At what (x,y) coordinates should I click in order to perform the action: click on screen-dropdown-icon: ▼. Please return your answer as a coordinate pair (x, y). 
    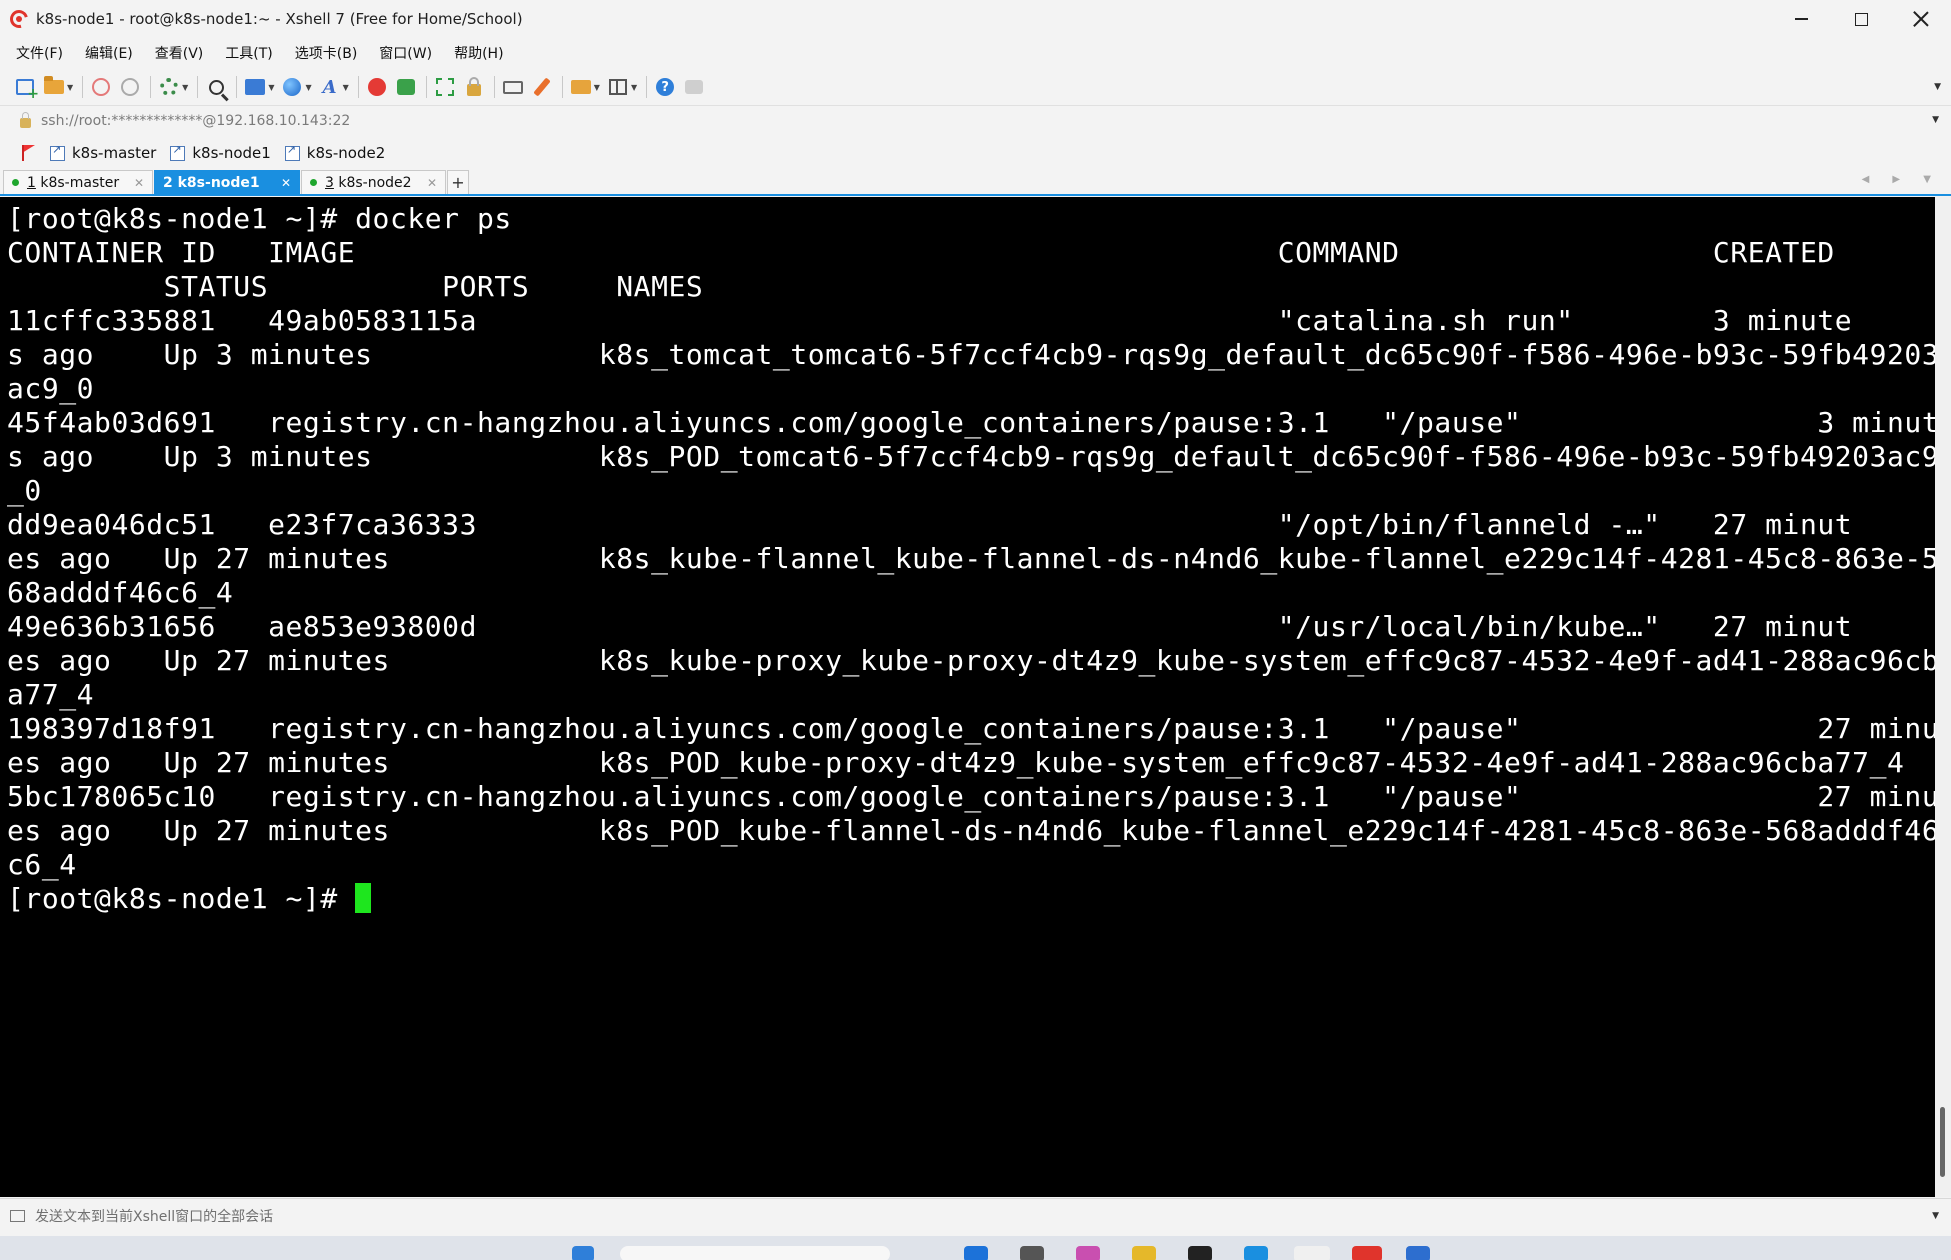
    Looking at the image, I should click on (271, 87).